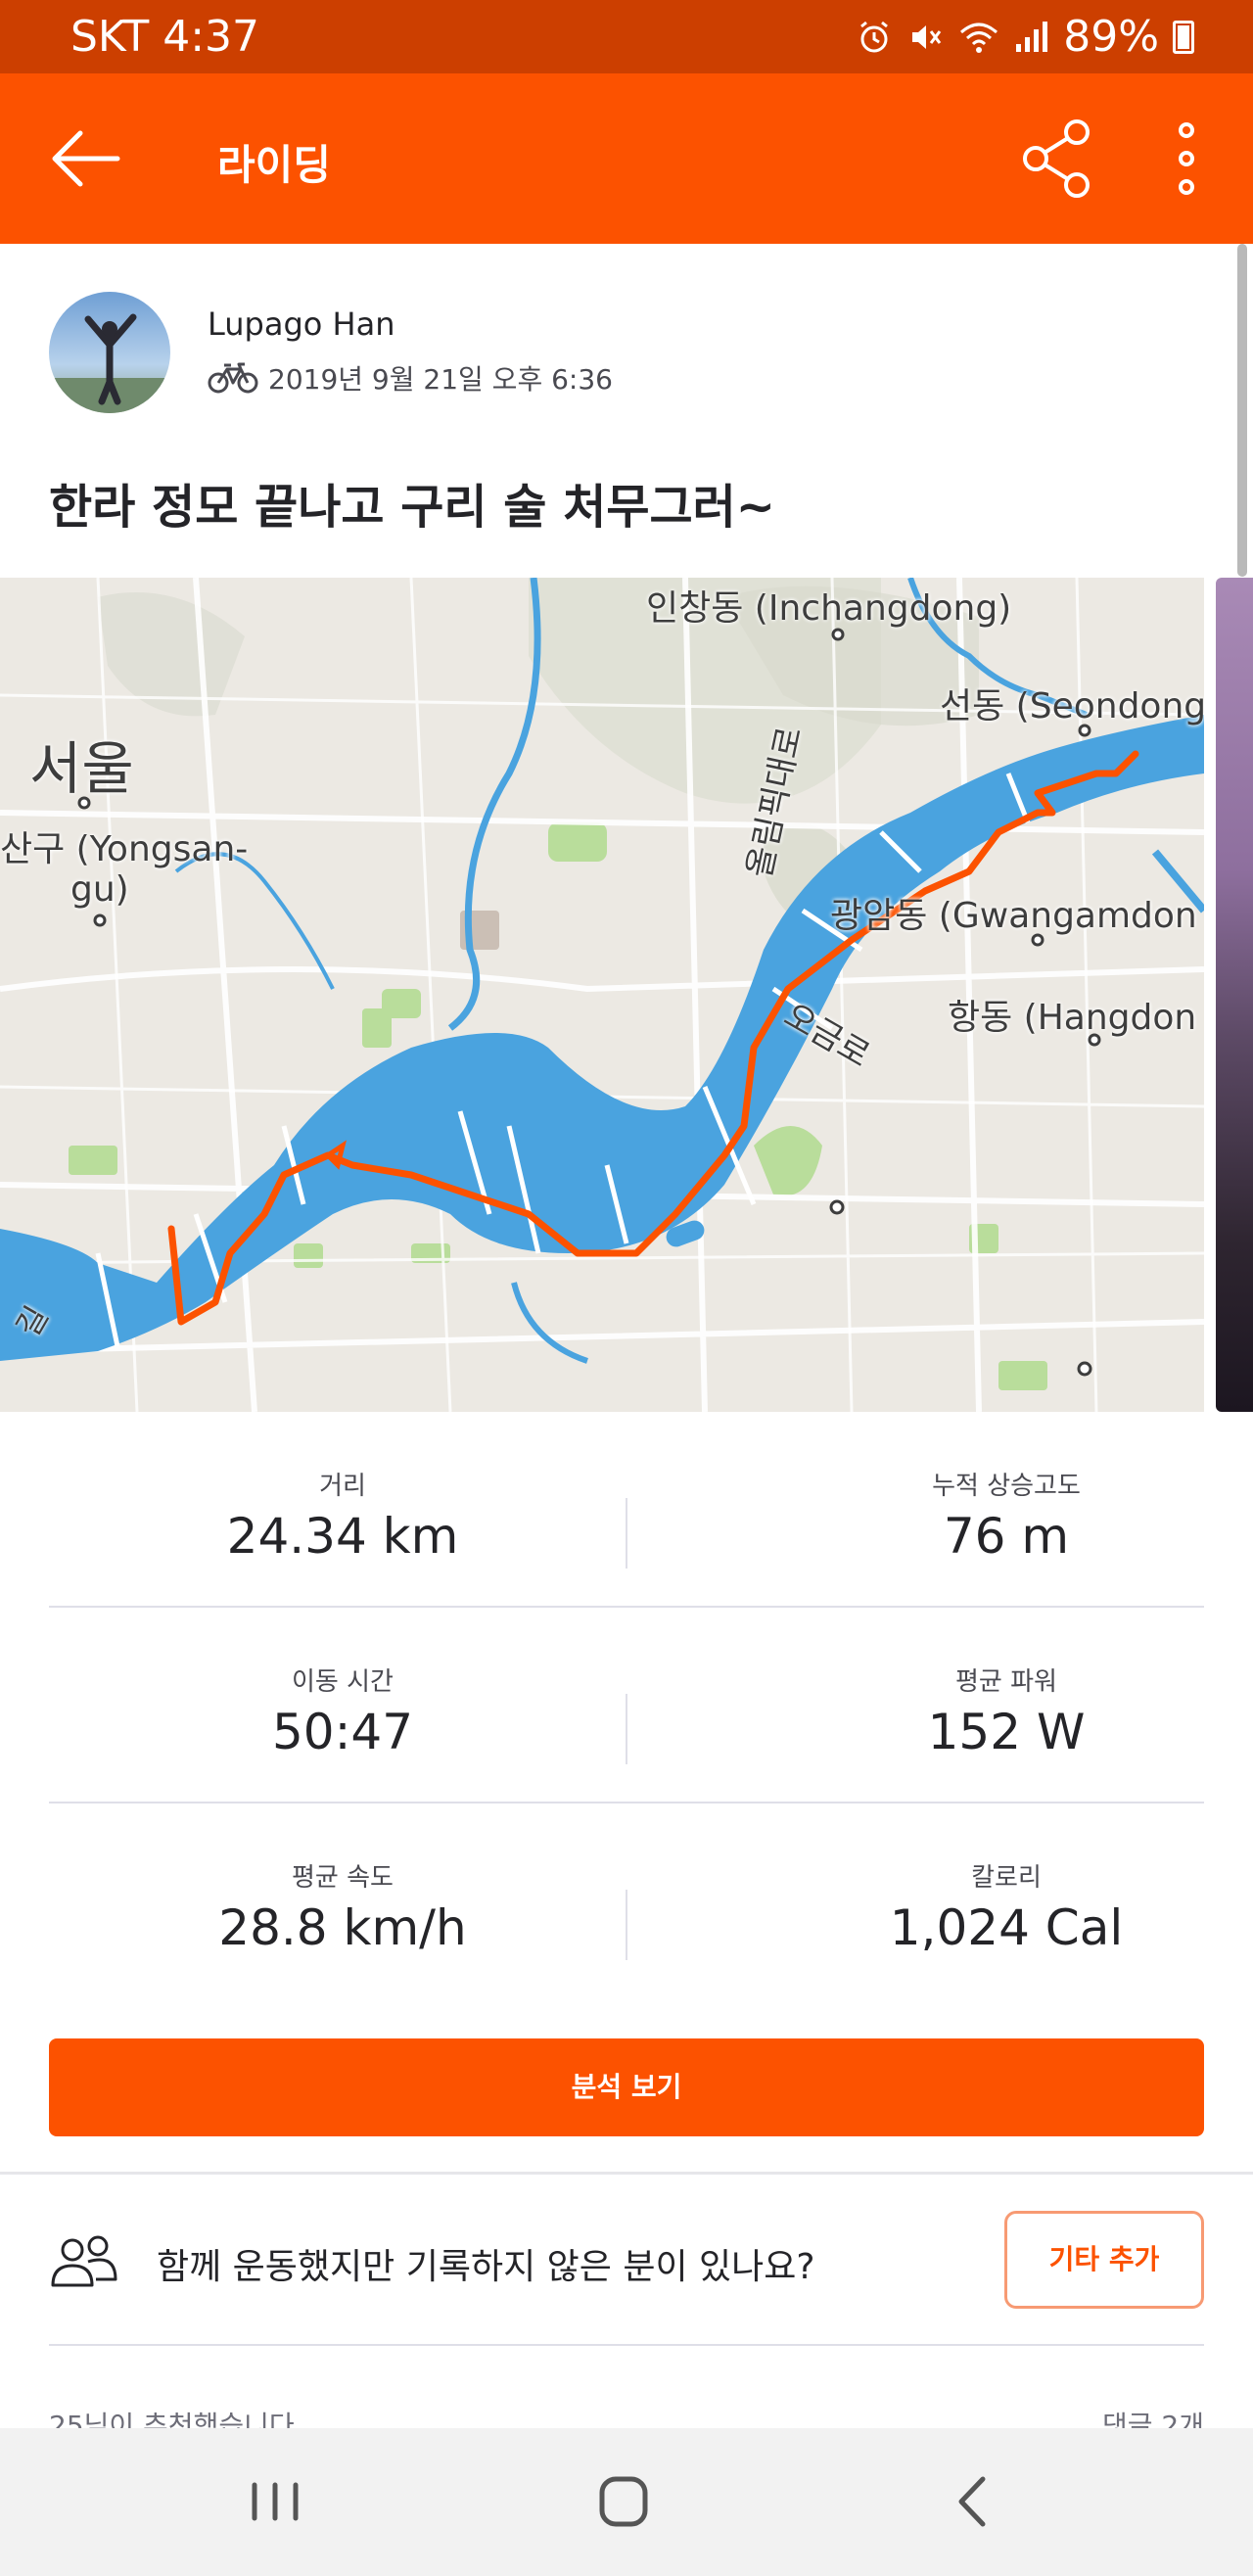 Image resolution: width=1253 pixels, height=2576 pixels. I want to click on alarm-icon, so click(874, 36).